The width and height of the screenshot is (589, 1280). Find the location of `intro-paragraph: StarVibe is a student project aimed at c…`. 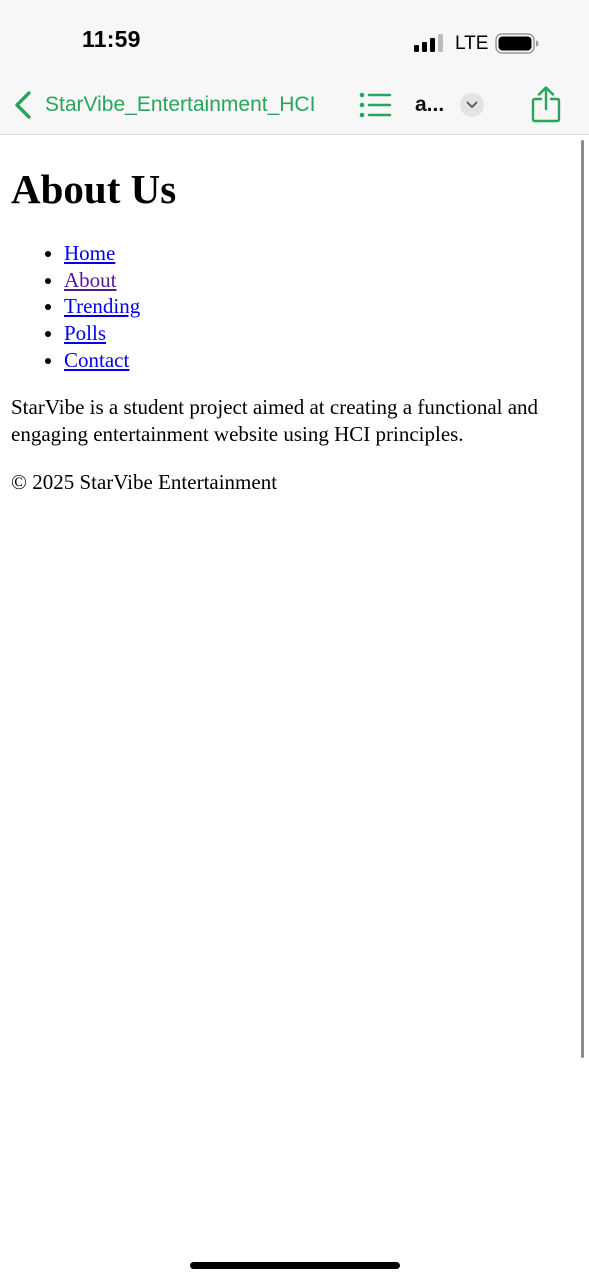

intro-paragraph: StarVibe is a student project aimed at c… is located at coordinates (275, 420).